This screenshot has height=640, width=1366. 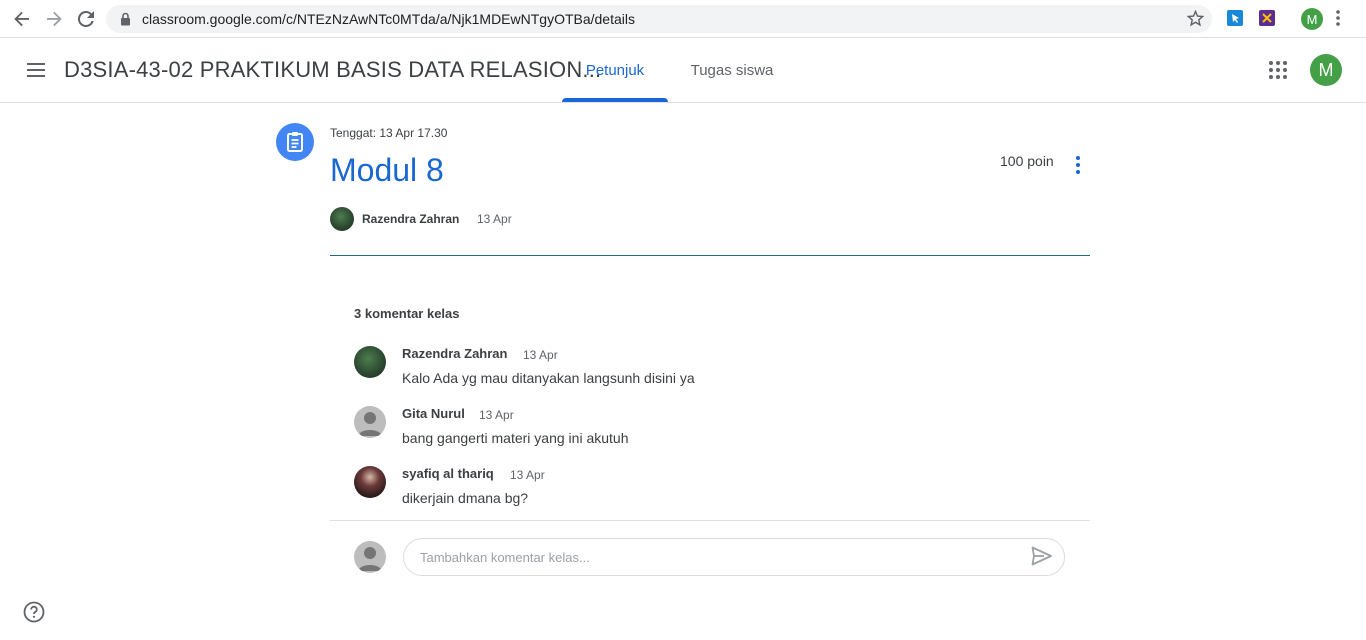 I want to click on send-icon, so click(x=1043, y=557).